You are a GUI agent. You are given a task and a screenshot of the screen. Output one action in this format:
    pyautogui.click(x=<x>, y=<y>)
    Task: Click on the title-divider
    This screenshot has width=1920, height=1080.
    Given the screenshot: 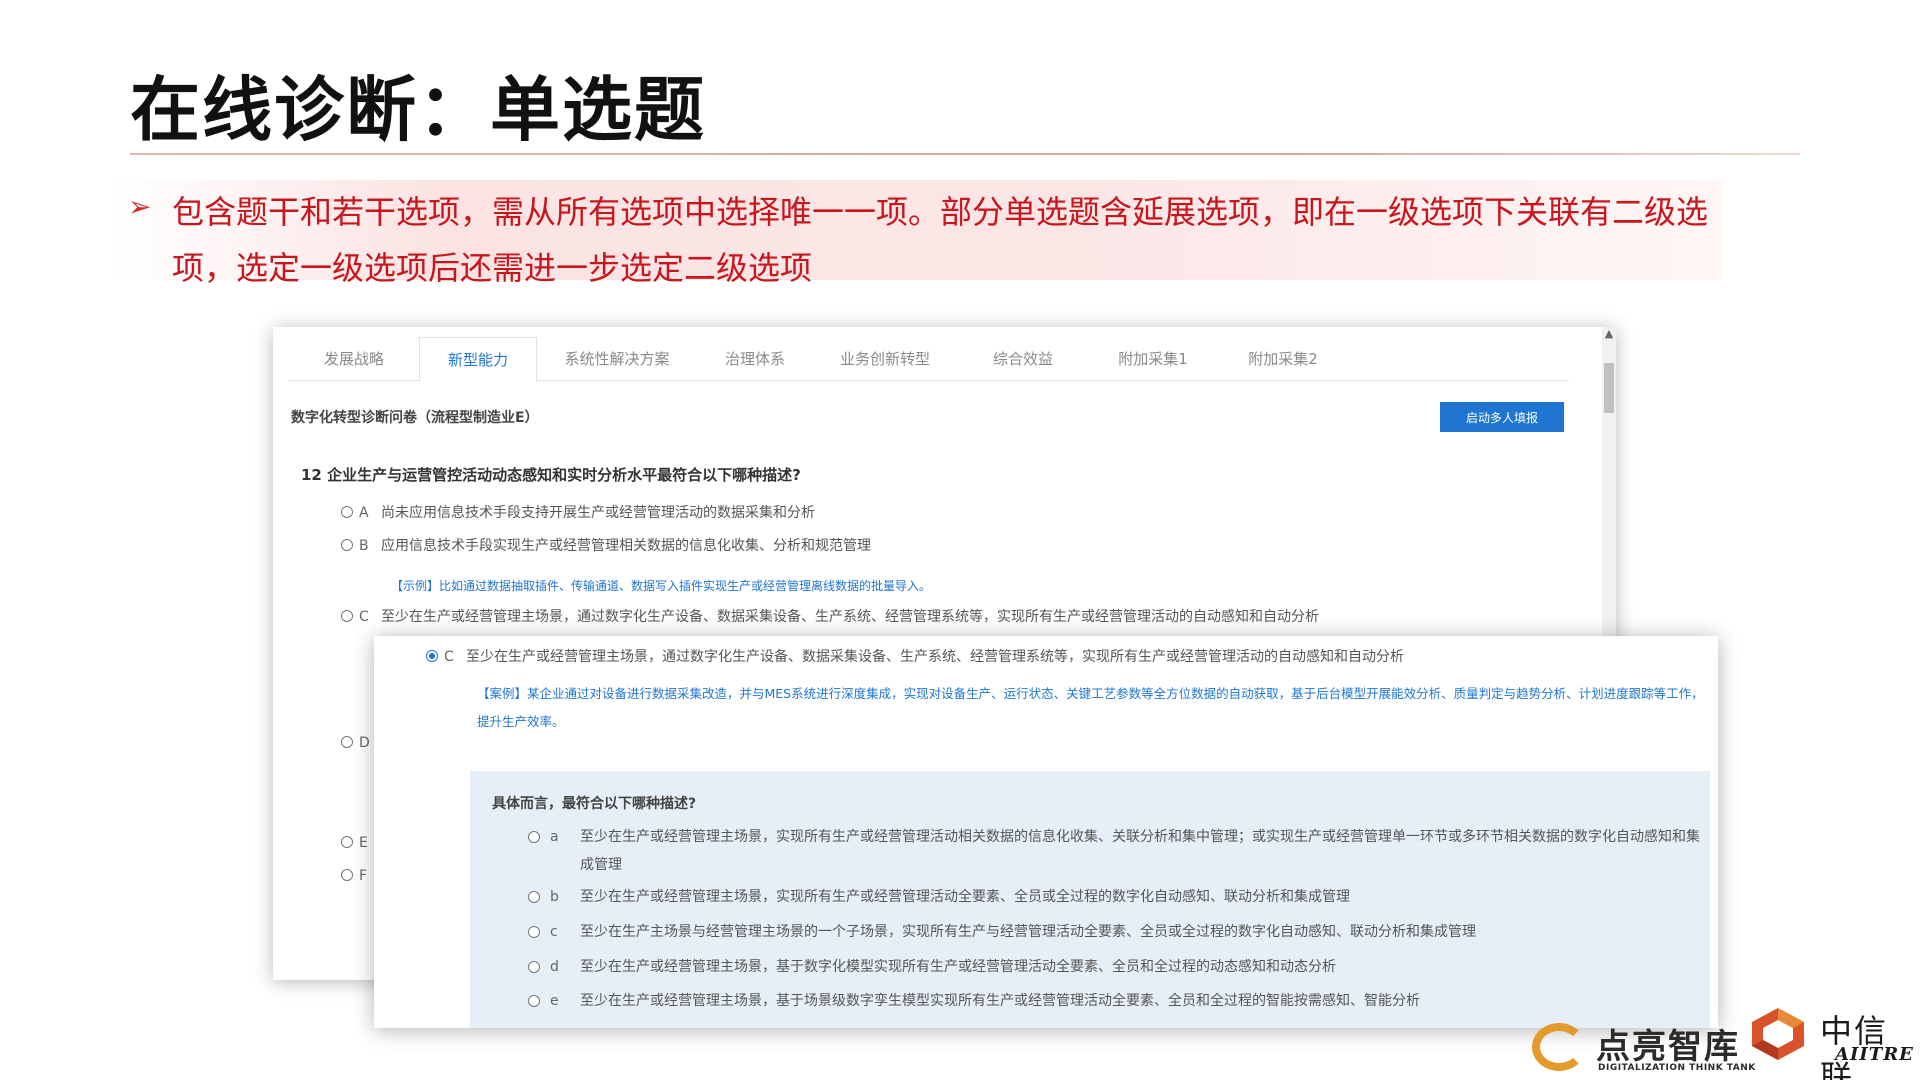 What is the action you would take?
    pyautogui.click(x=965, y=154)
    